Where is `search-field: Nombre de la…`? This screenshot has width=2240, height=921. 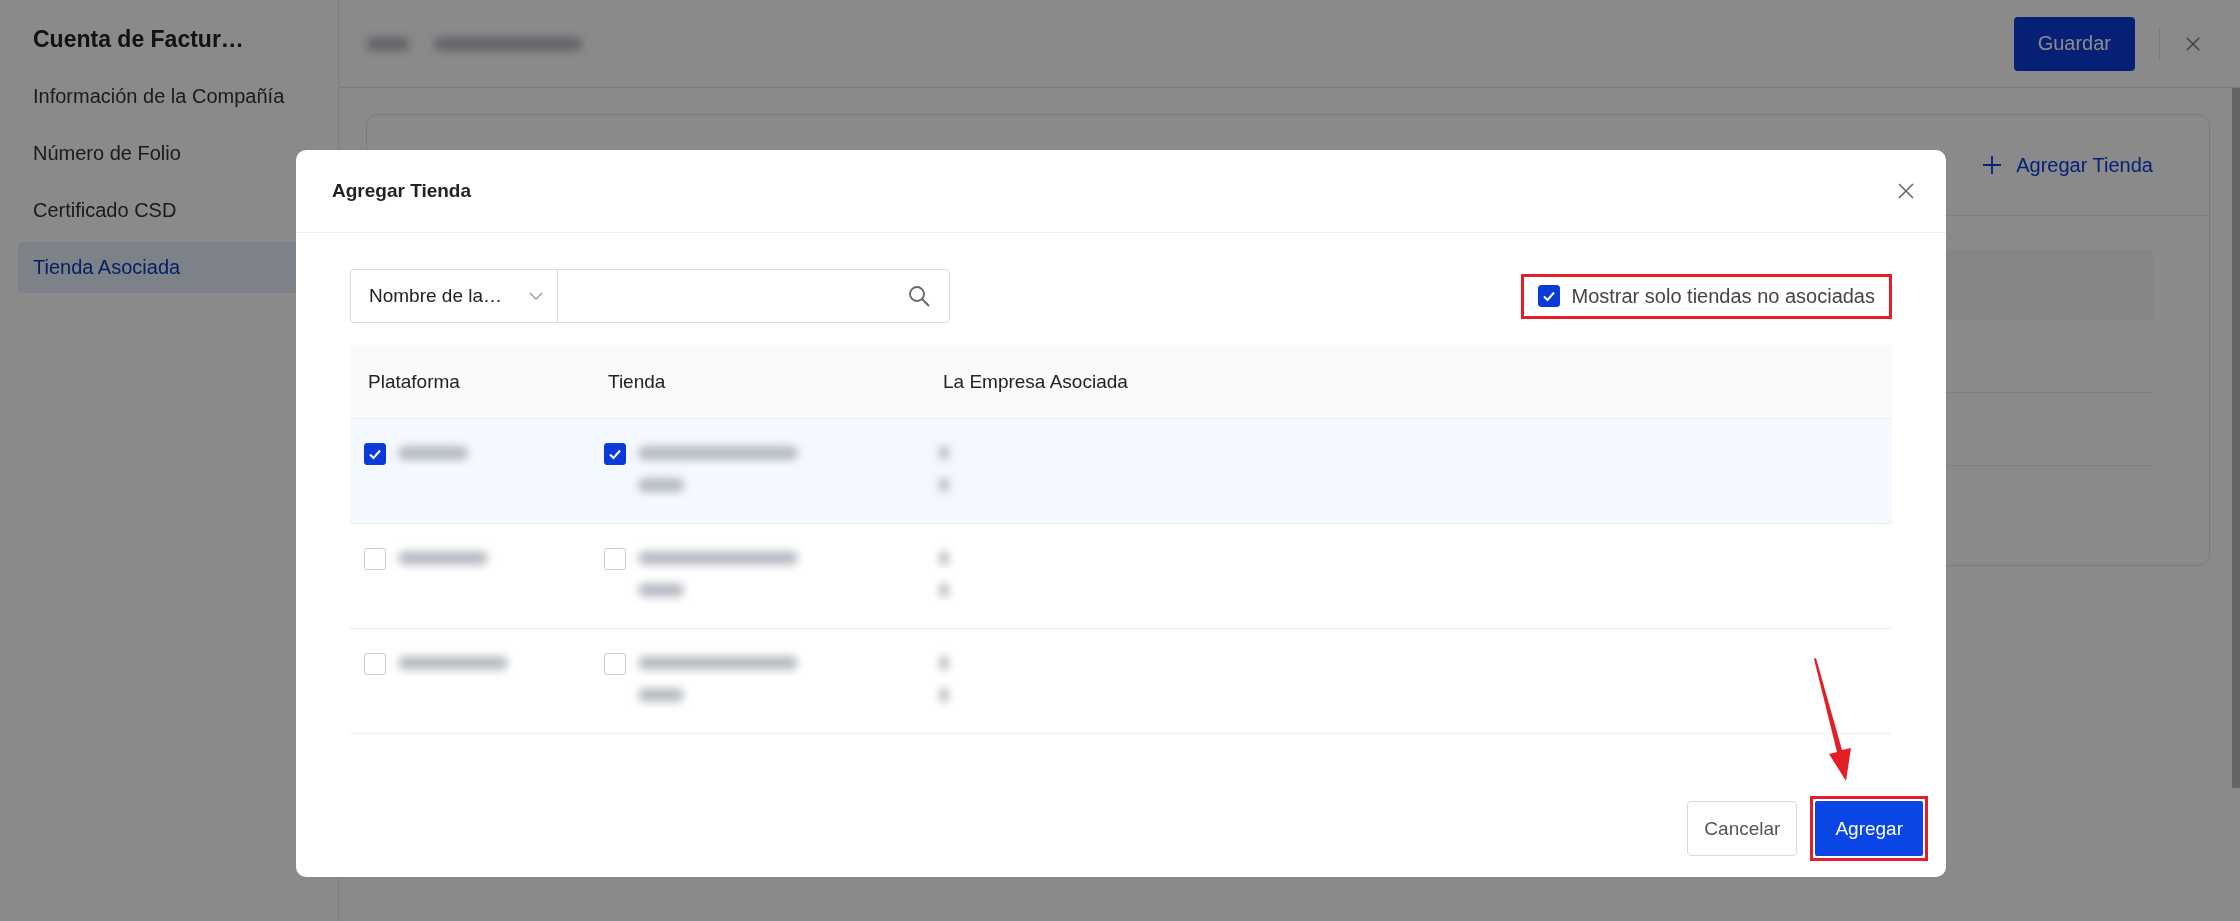
search-field: Nombre de la… is located at coordinates (650, 296).